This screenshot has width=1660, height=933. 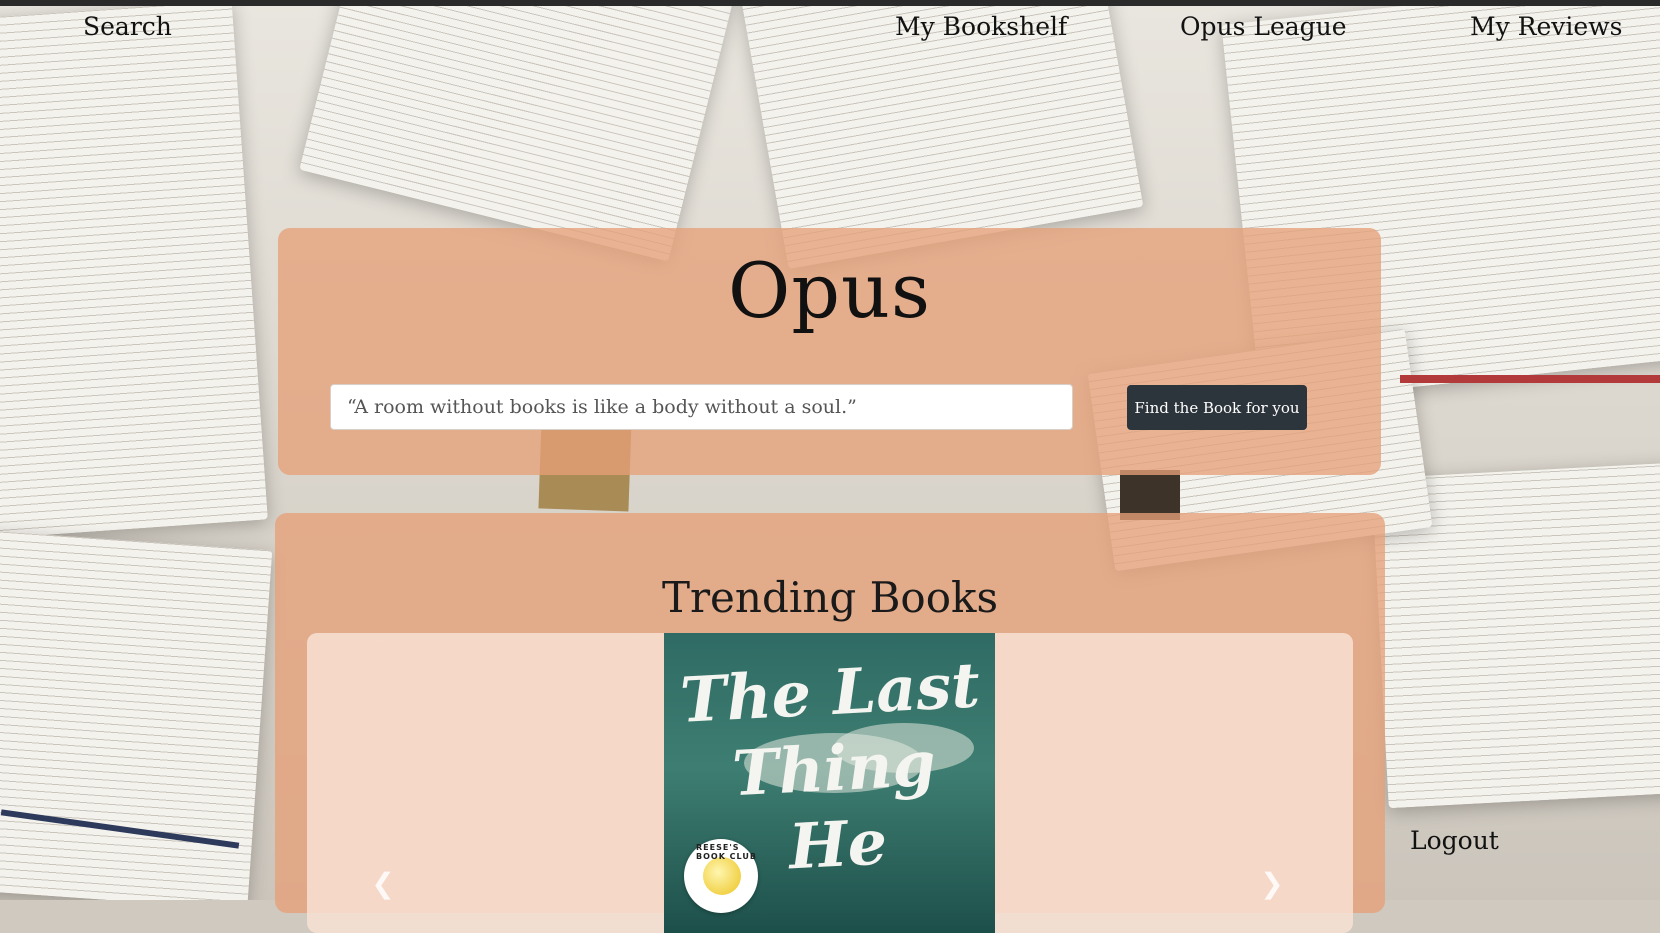 What do you see at coordinates (1217, 407) in the screenshot?
I see `find-book-button: Find the Book for you` at bounding box center [1217, 407].